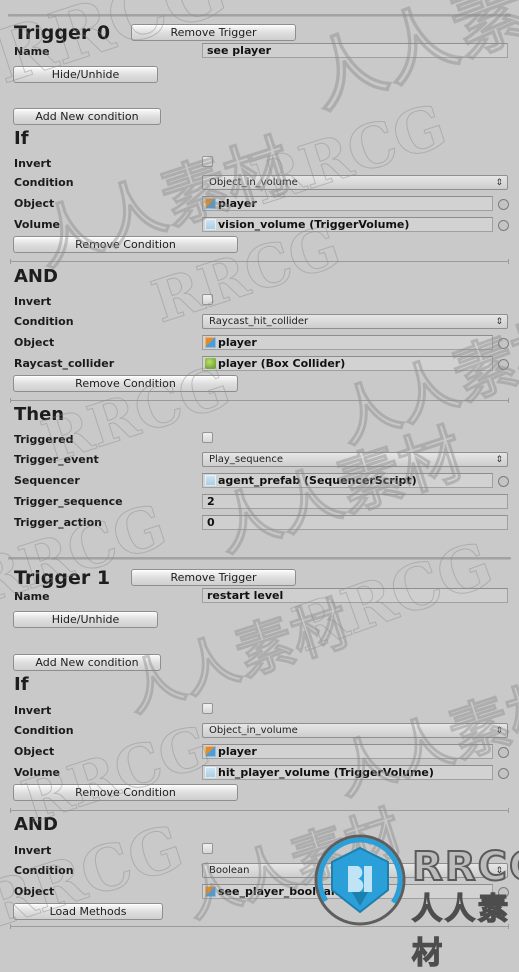  I want to click on trigger-0-if-volume-picker, so click(503, 225).